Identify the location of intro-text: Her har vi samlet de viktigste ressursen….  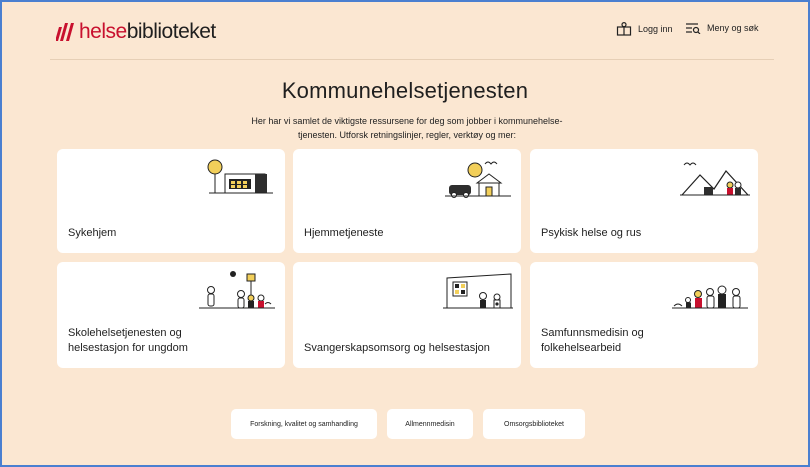
(407, 128).